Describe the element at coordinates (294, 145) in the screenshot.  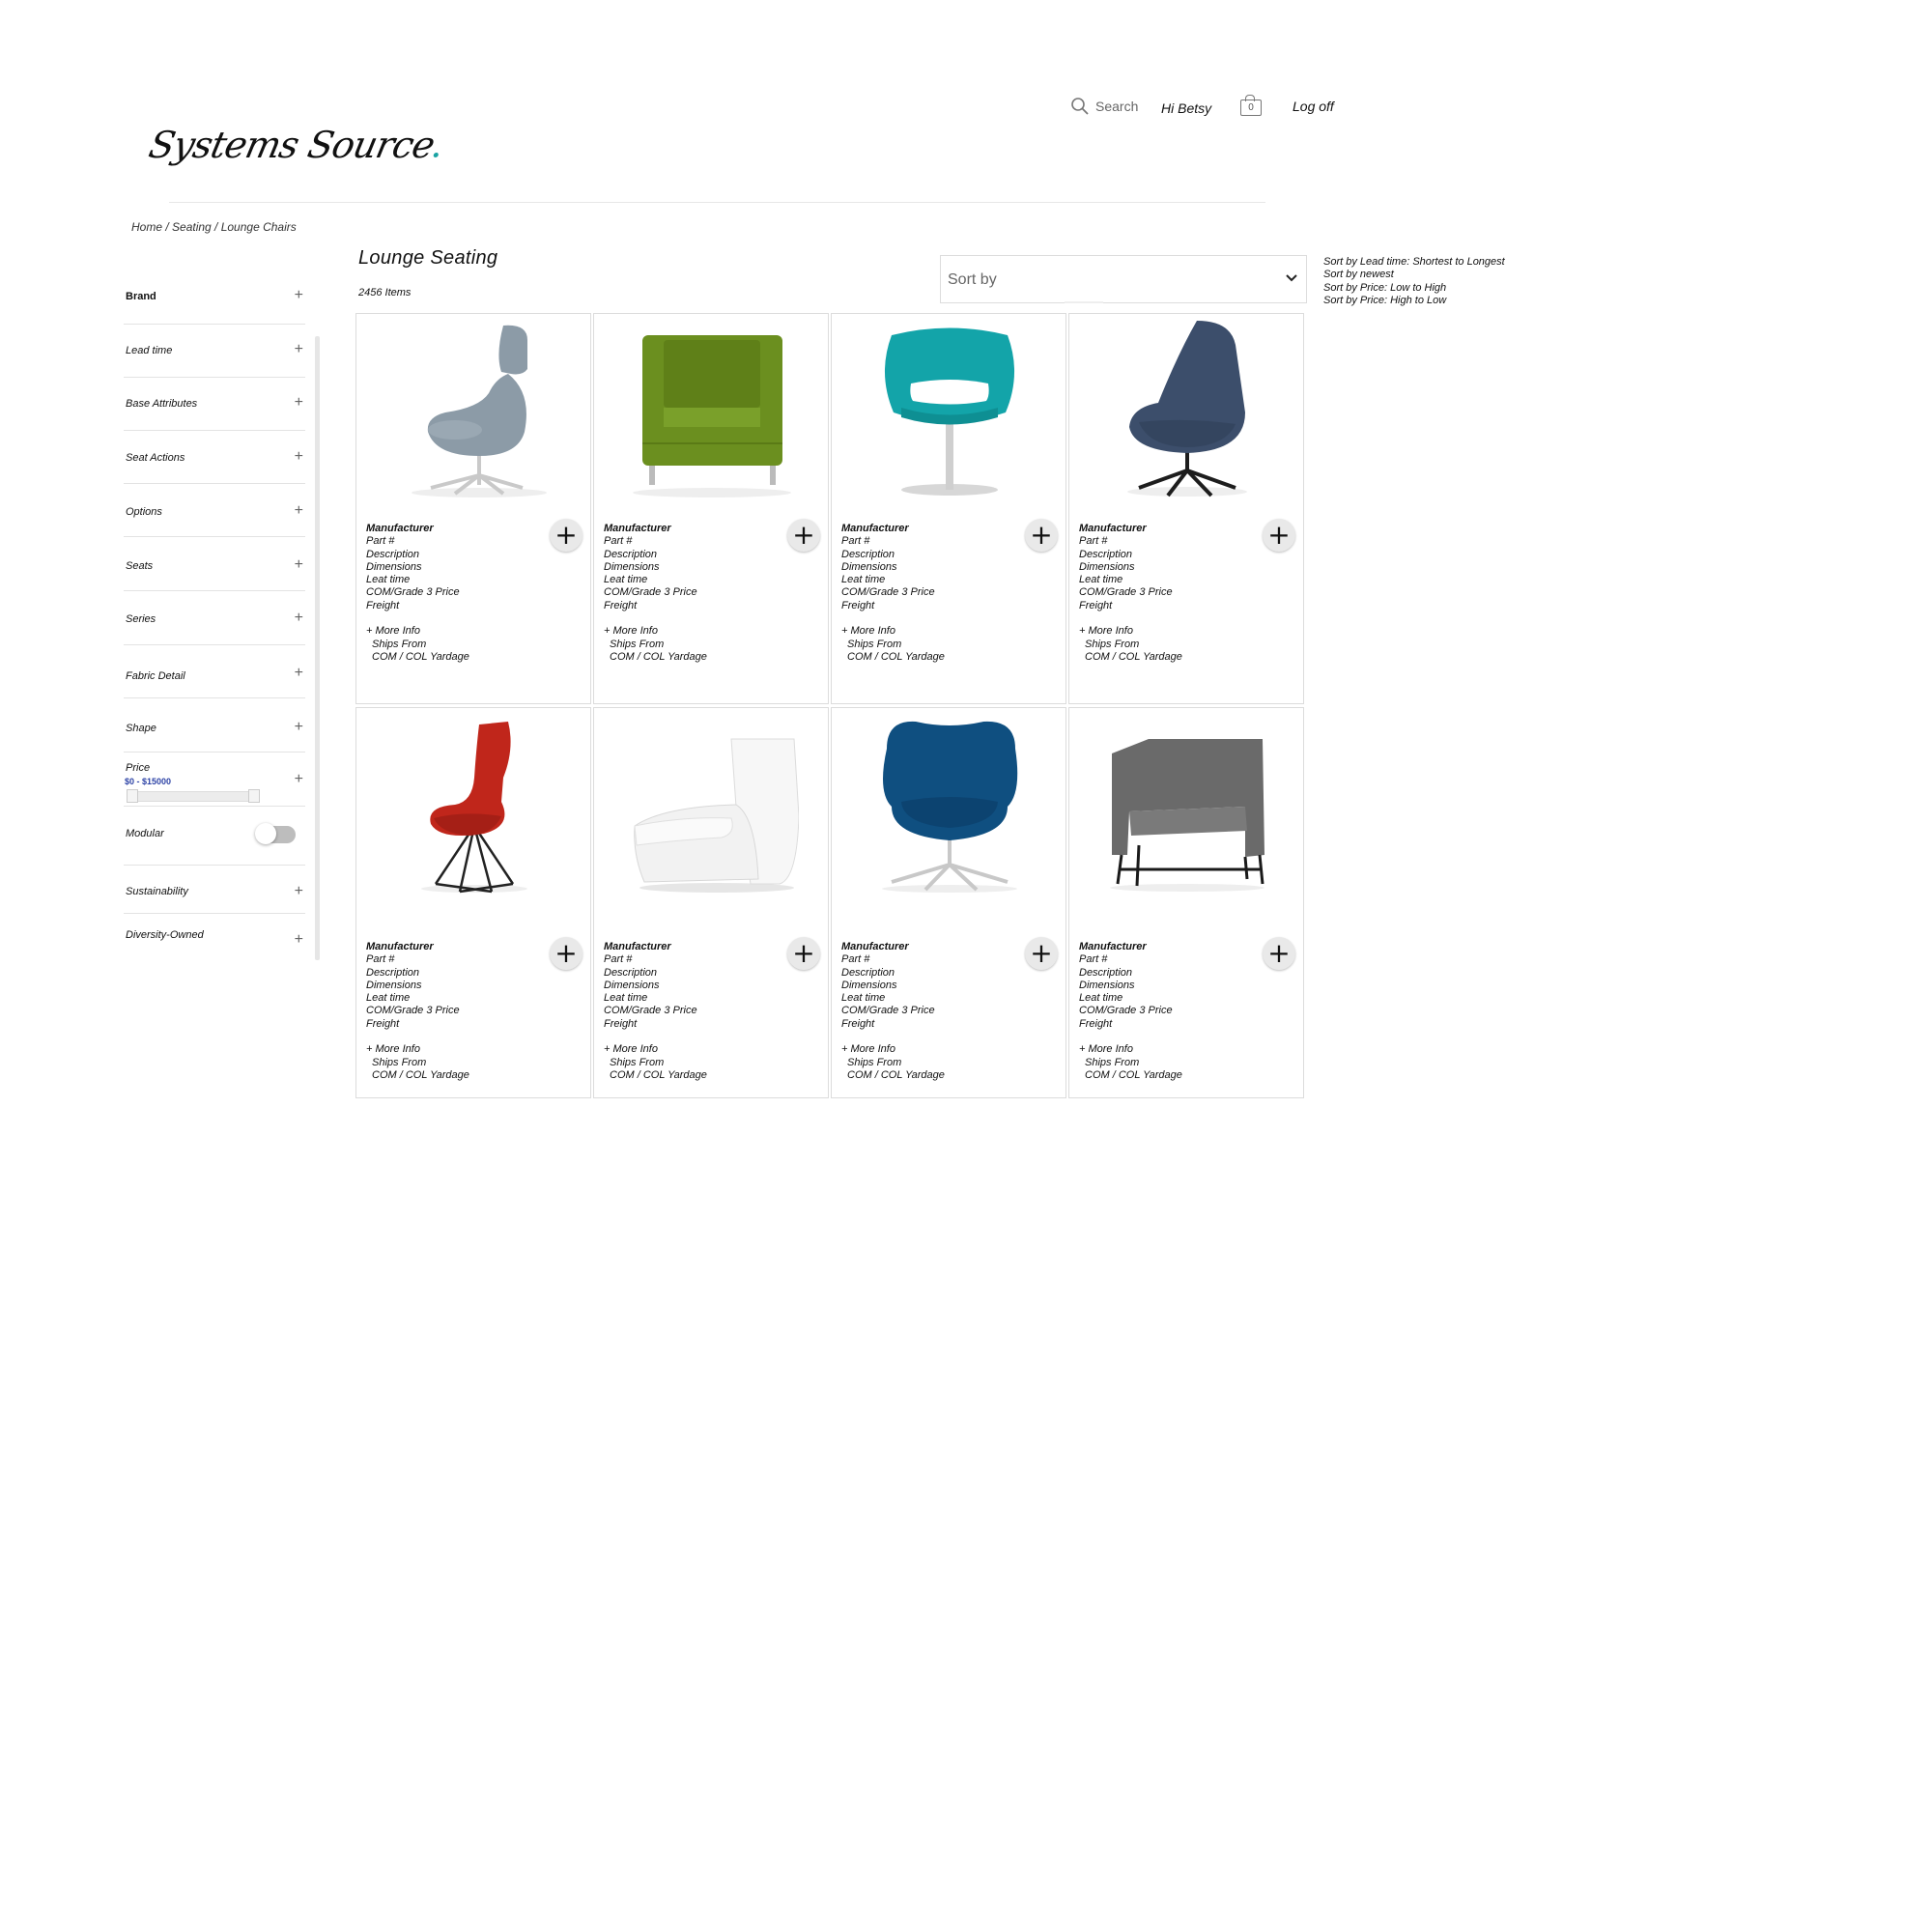
I see `site-logo: Systems Source` at that location.